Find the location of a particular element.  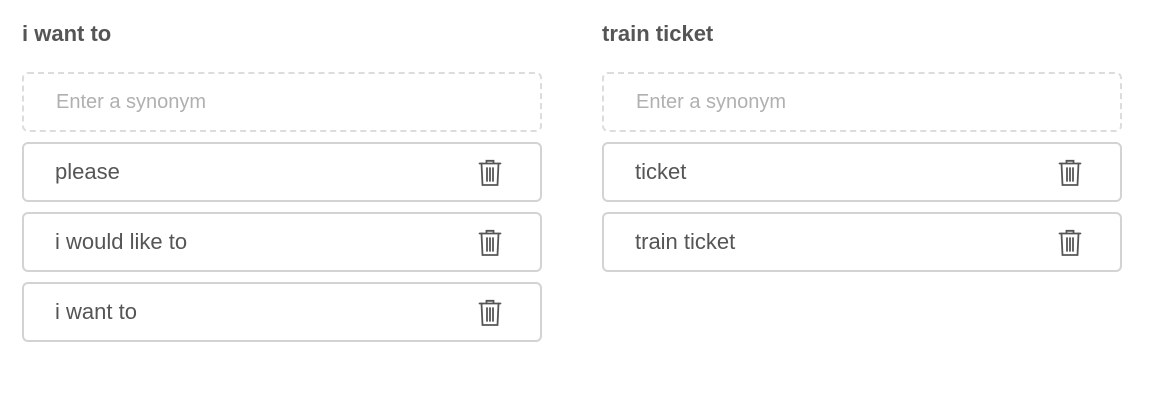

synonym-row: i would like to is located at coordinates (282, 242).